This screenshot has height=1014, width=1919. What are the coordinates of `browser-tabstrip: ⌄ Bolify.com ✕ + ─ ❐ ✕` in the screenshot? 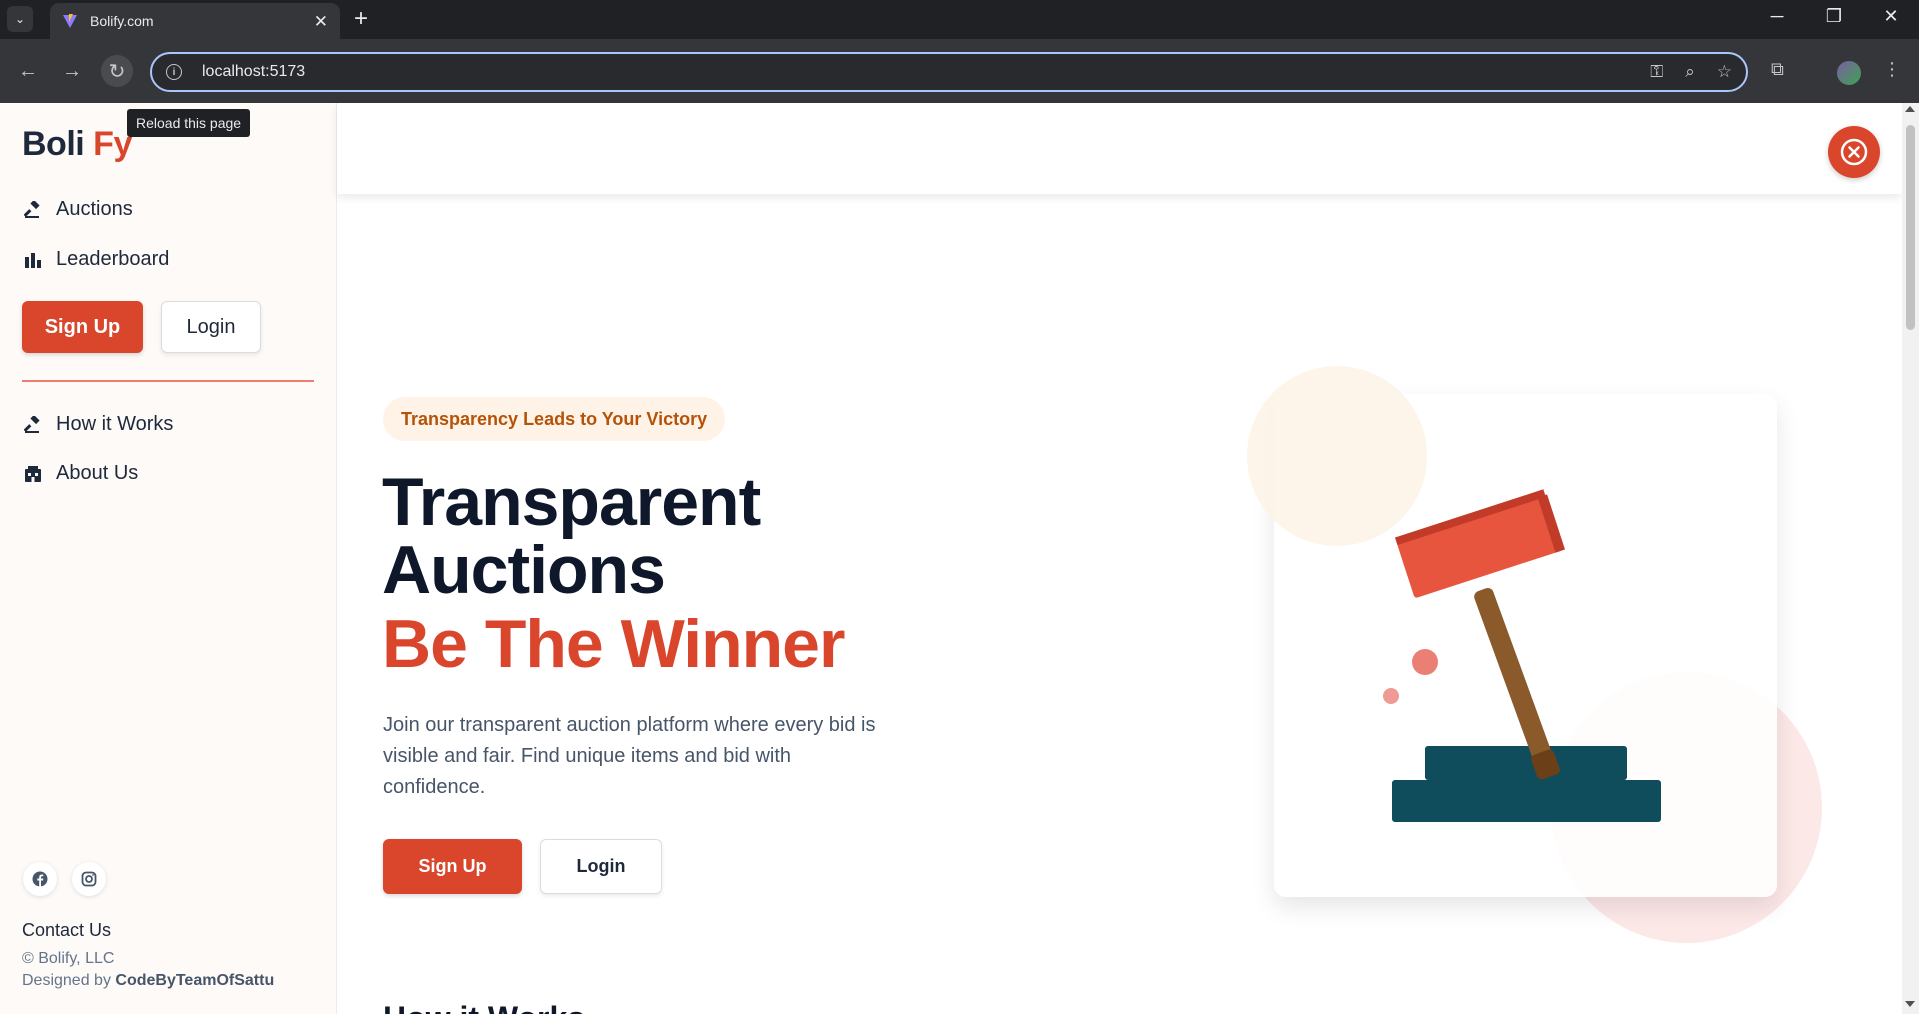 It's located at (959, 19).